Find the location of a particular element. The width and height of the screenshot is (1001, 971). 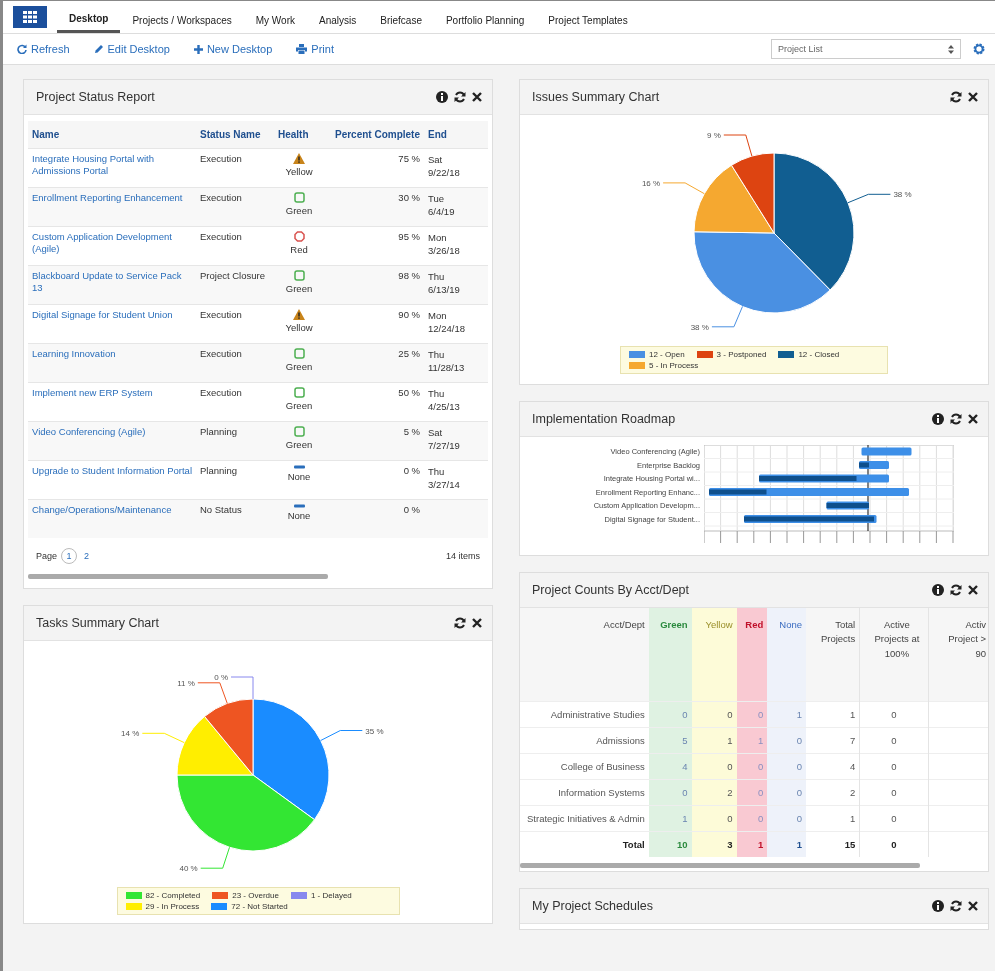

project-link: Upgrade to Student Information Portal is located at coordinates (112, 471).